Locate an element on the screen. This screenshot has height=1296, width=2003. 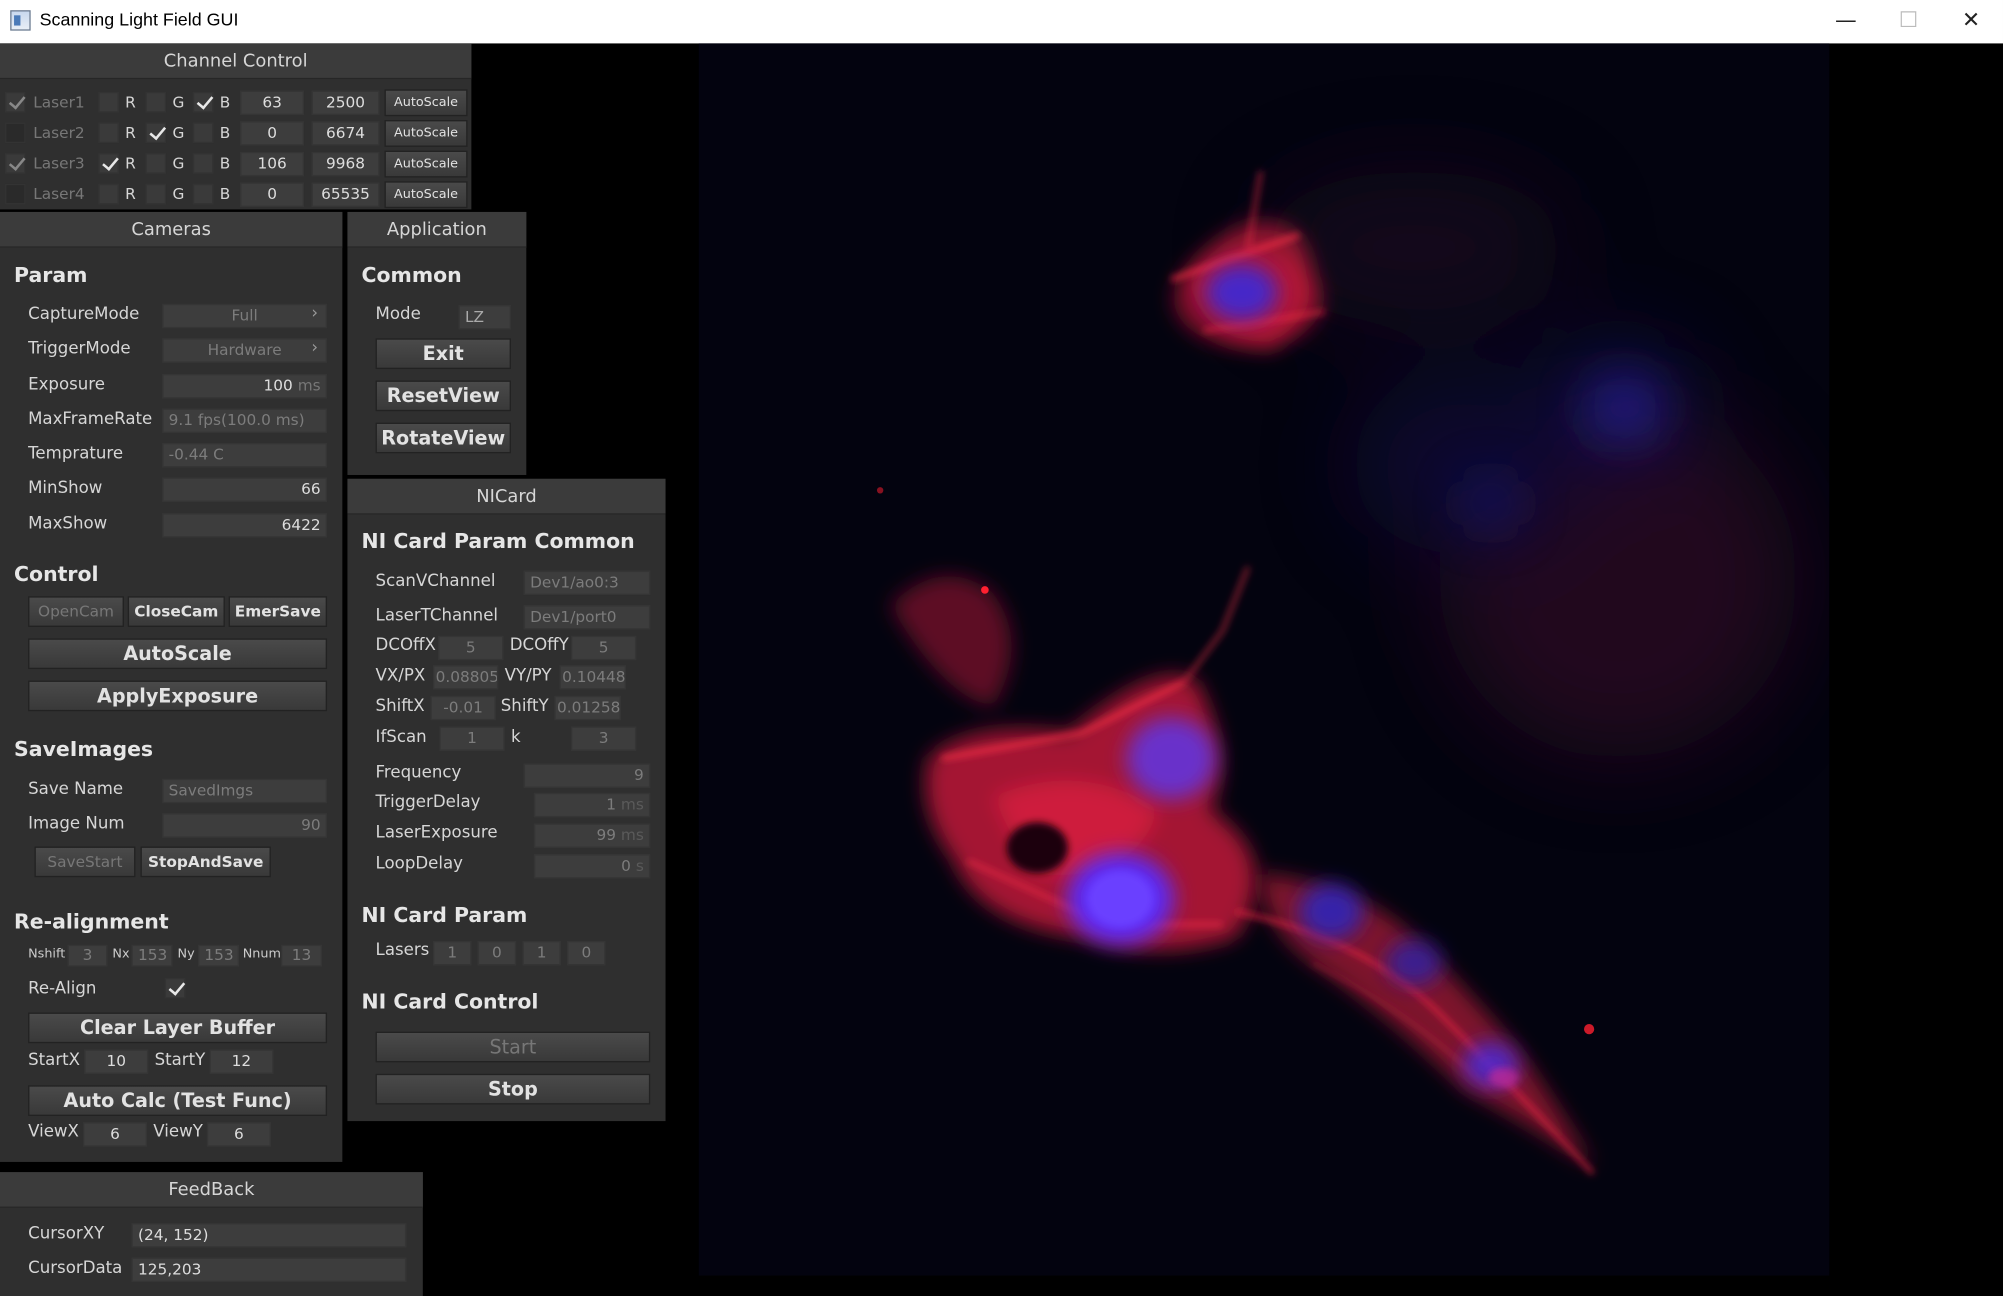
shiftx-input: -0.01 is located at coordinates (463, 708).